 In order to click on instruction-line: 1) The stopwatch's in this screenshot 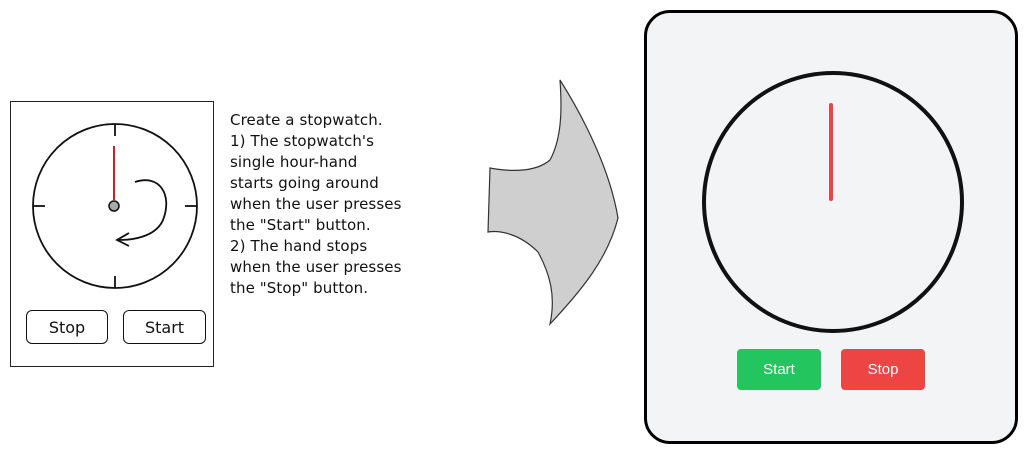, I will do `click(302, 141)`.